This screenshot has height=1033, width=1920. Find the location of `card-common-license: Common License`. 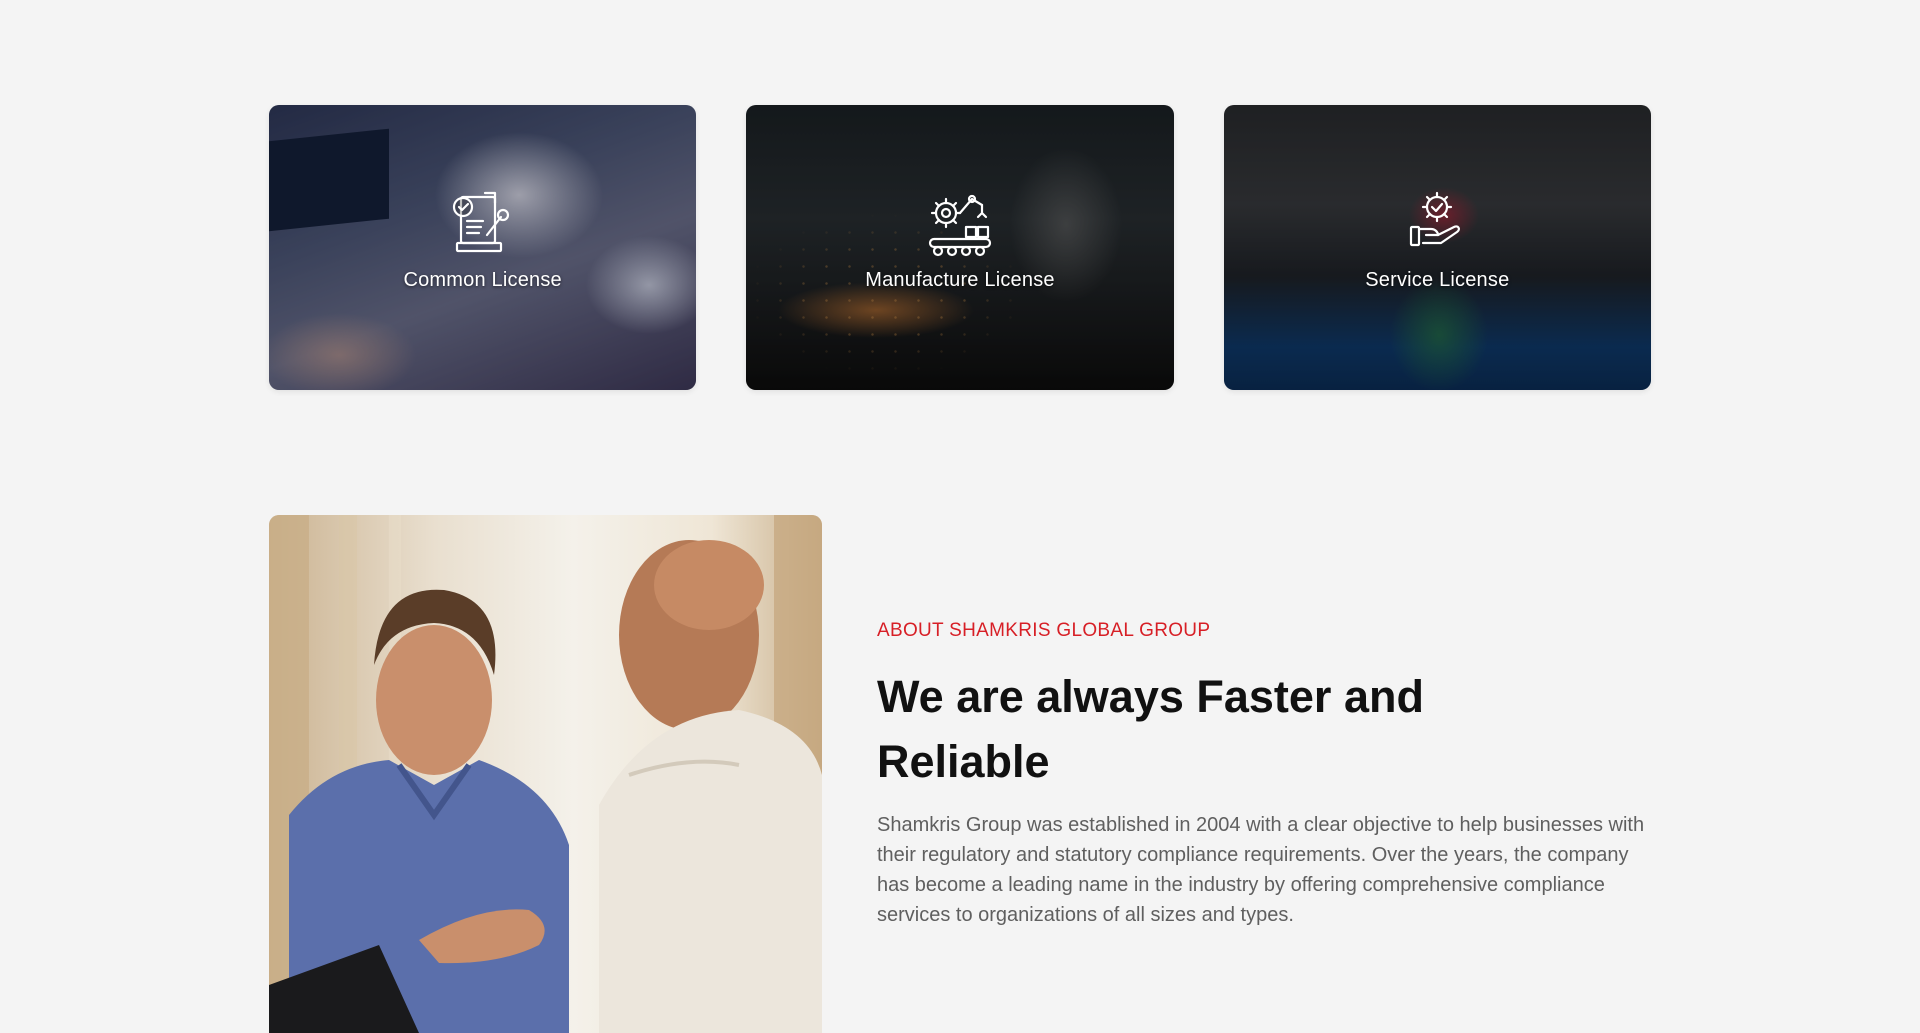

card-common-license: Common License is located at coordinates (483, 247).